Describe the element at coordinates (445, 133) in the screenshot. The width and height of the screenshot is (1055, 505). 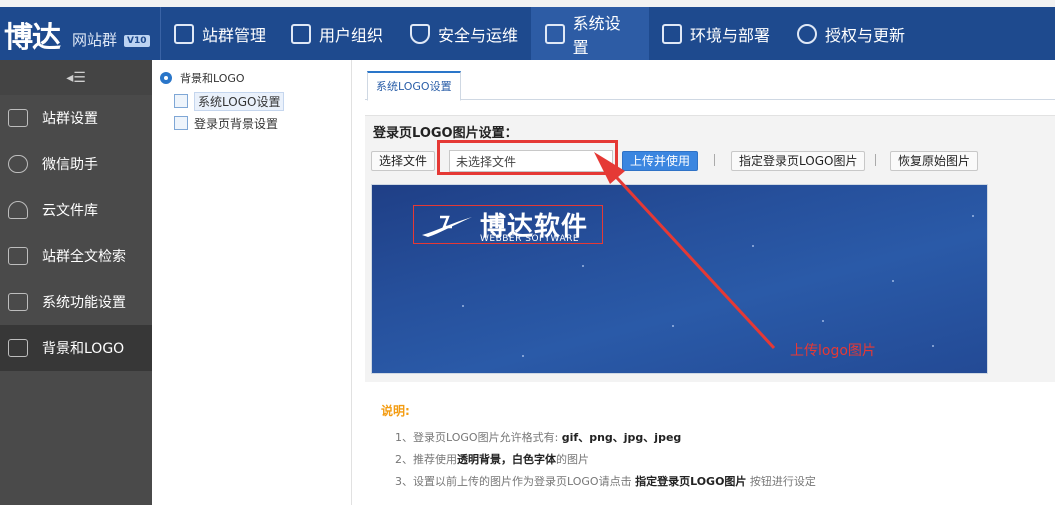
I see `panel-title: 登录页LOGO图片设置：` at that location.